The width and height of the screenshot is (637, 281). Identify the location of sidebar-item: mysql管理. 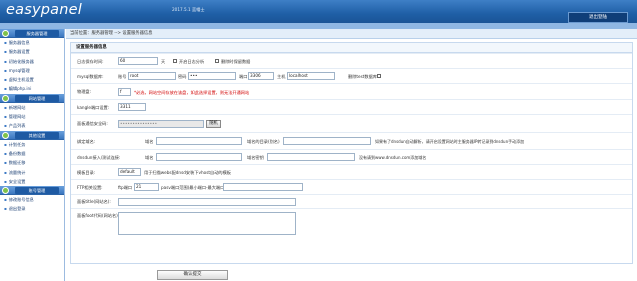
(32, 70).